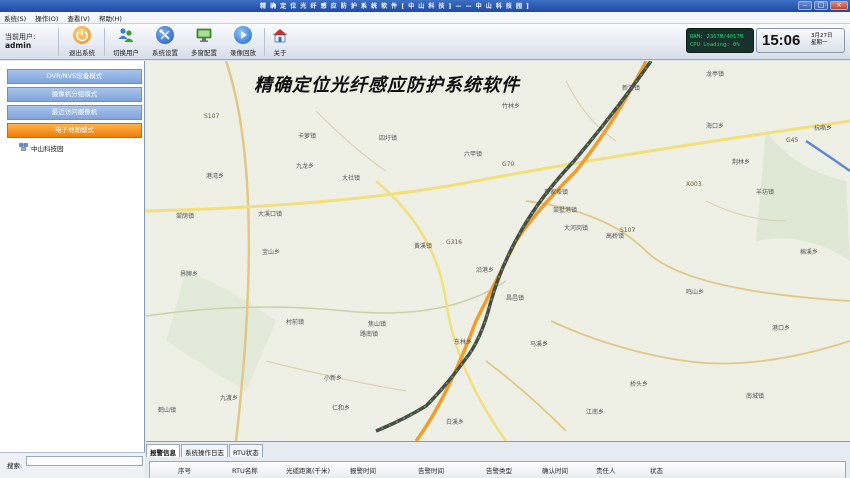 Image resolution: width=850 pixels, height=478 pixels. I want to click on home-icon, so click(280, 35).